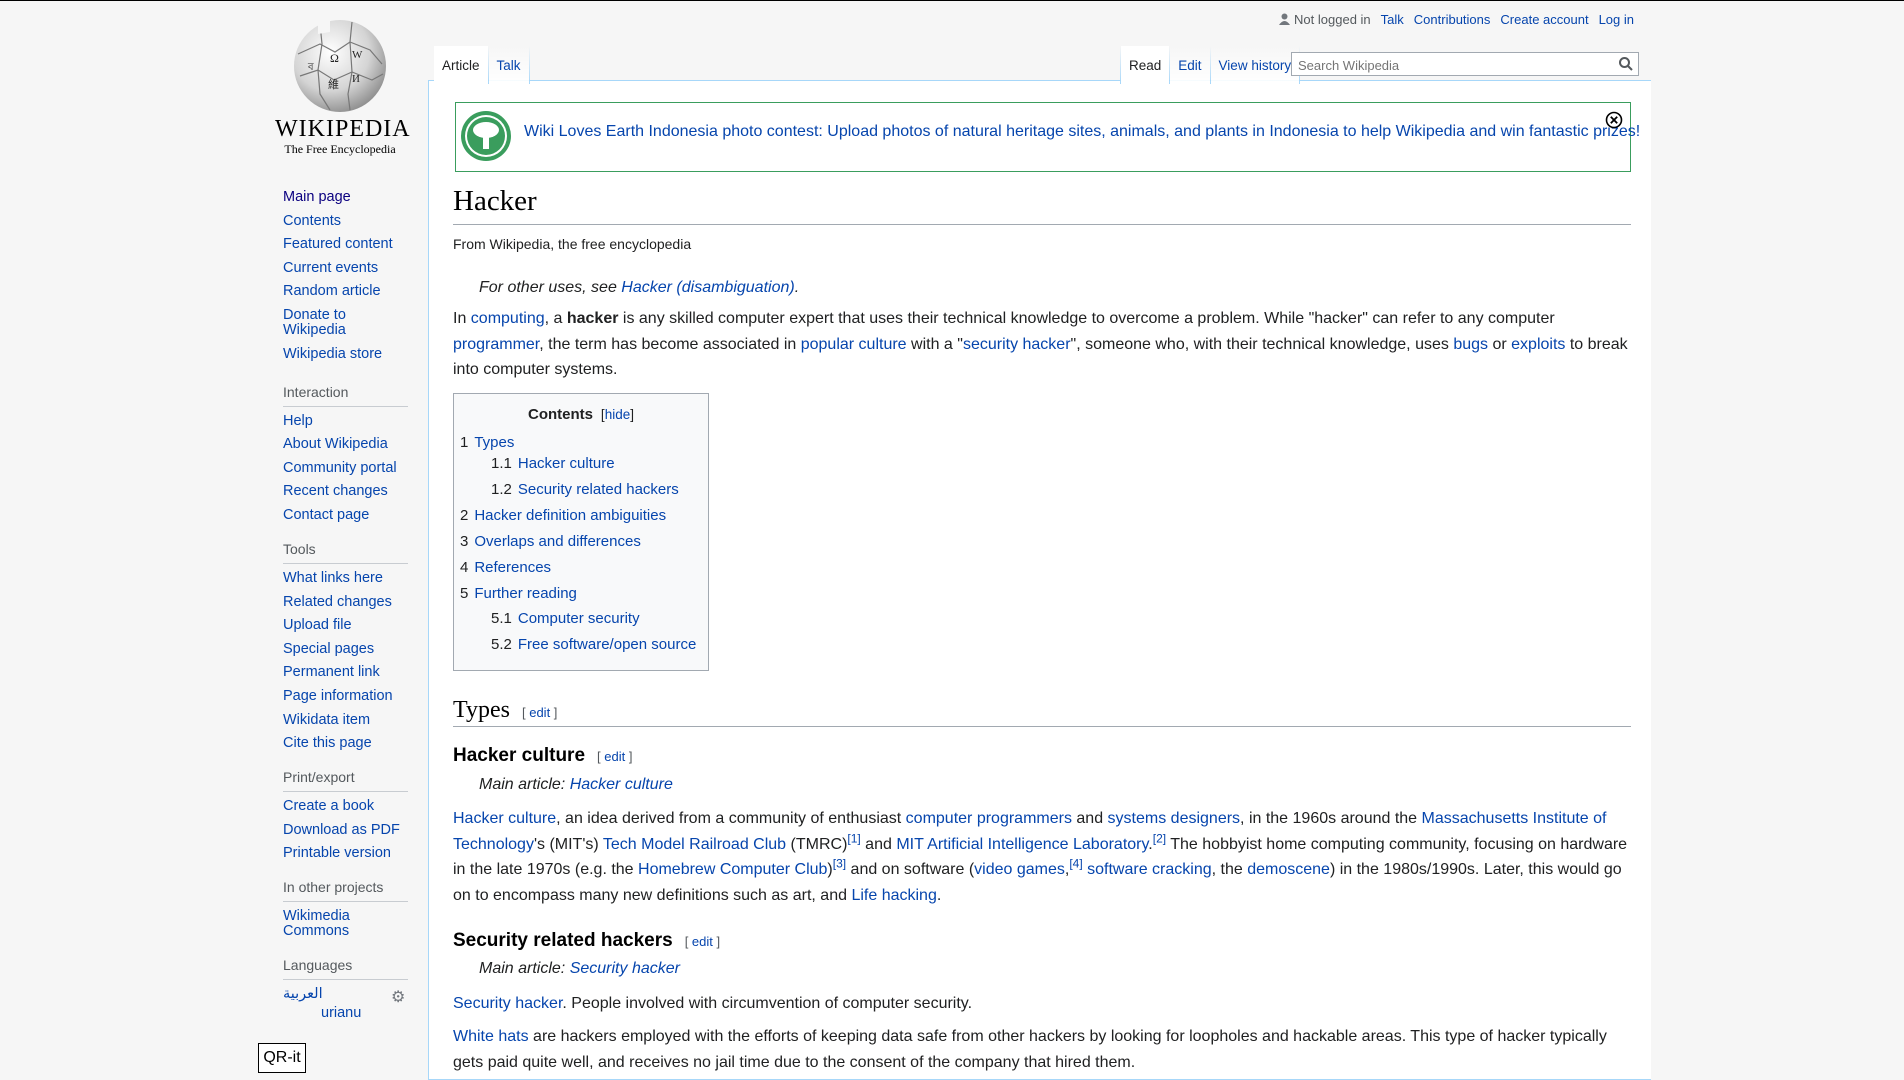  Describe the element at coordinates (345, 244) in the screenshot. I see `sidebar-item-featured-content: Featured content` at that location.